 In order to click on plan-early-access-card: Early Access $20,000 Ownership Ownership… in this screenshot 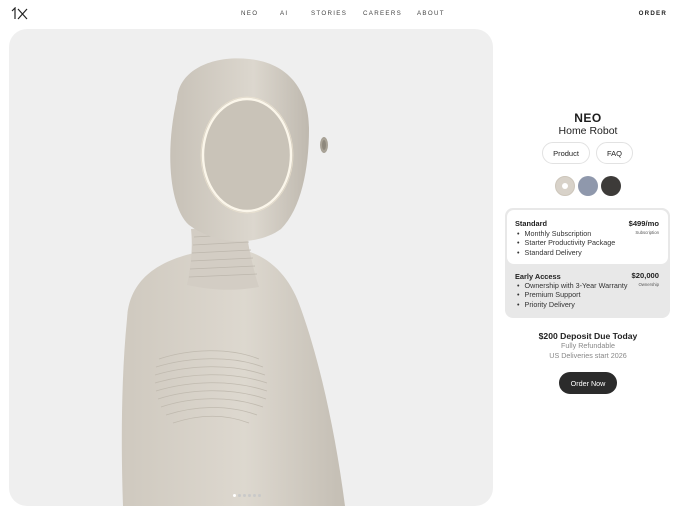, I will do `click(587, 291)`.